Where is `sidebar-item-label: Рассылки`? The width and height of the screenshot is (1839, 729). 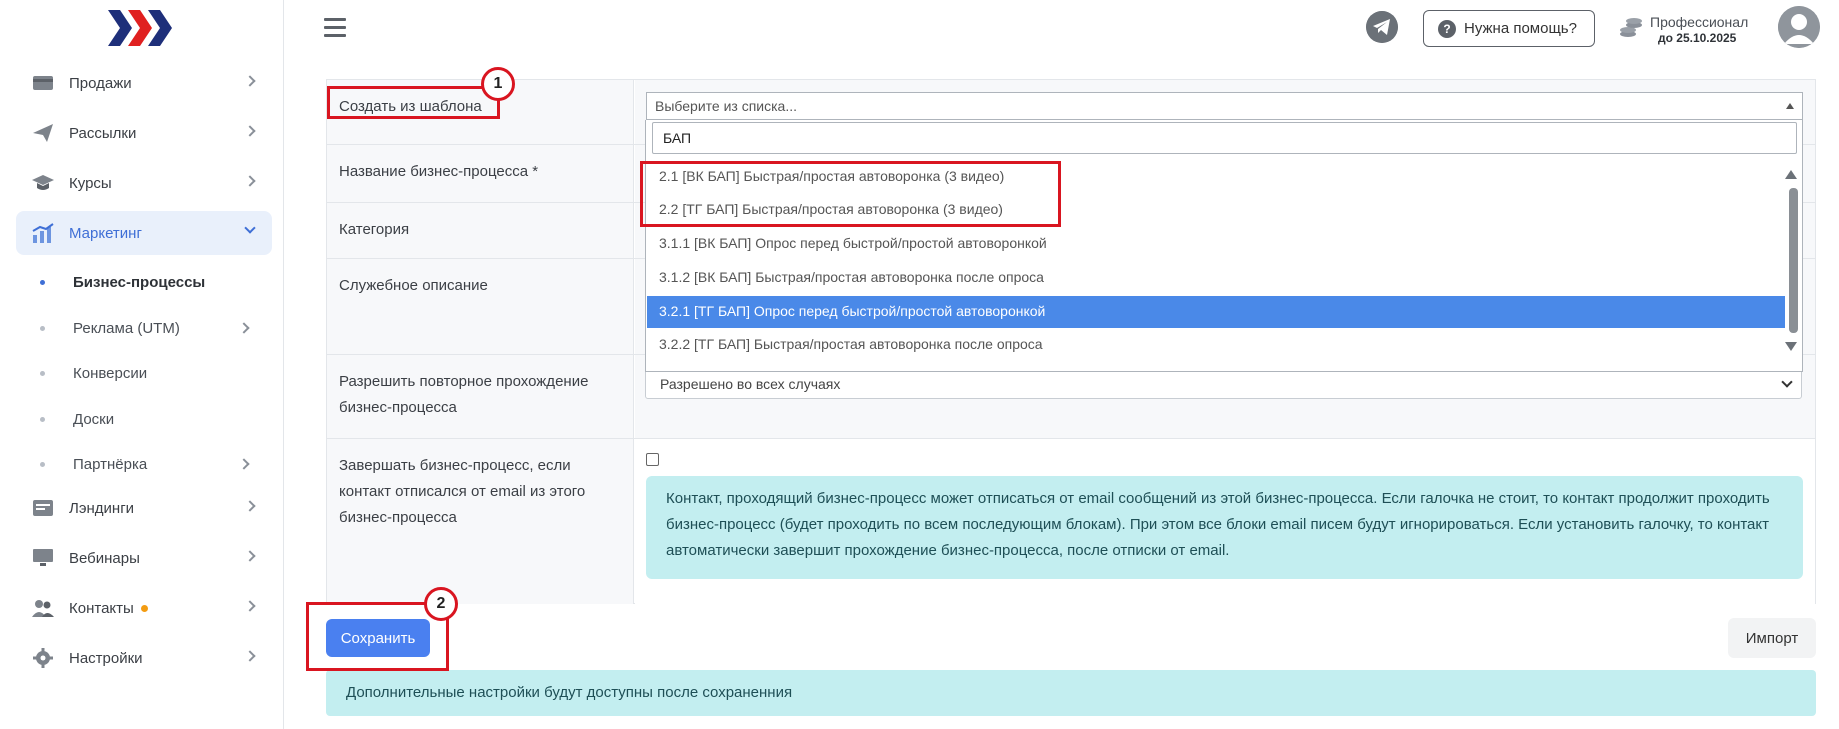
sidebar-item-label: Рассылки is located at coordinates (103, 133).